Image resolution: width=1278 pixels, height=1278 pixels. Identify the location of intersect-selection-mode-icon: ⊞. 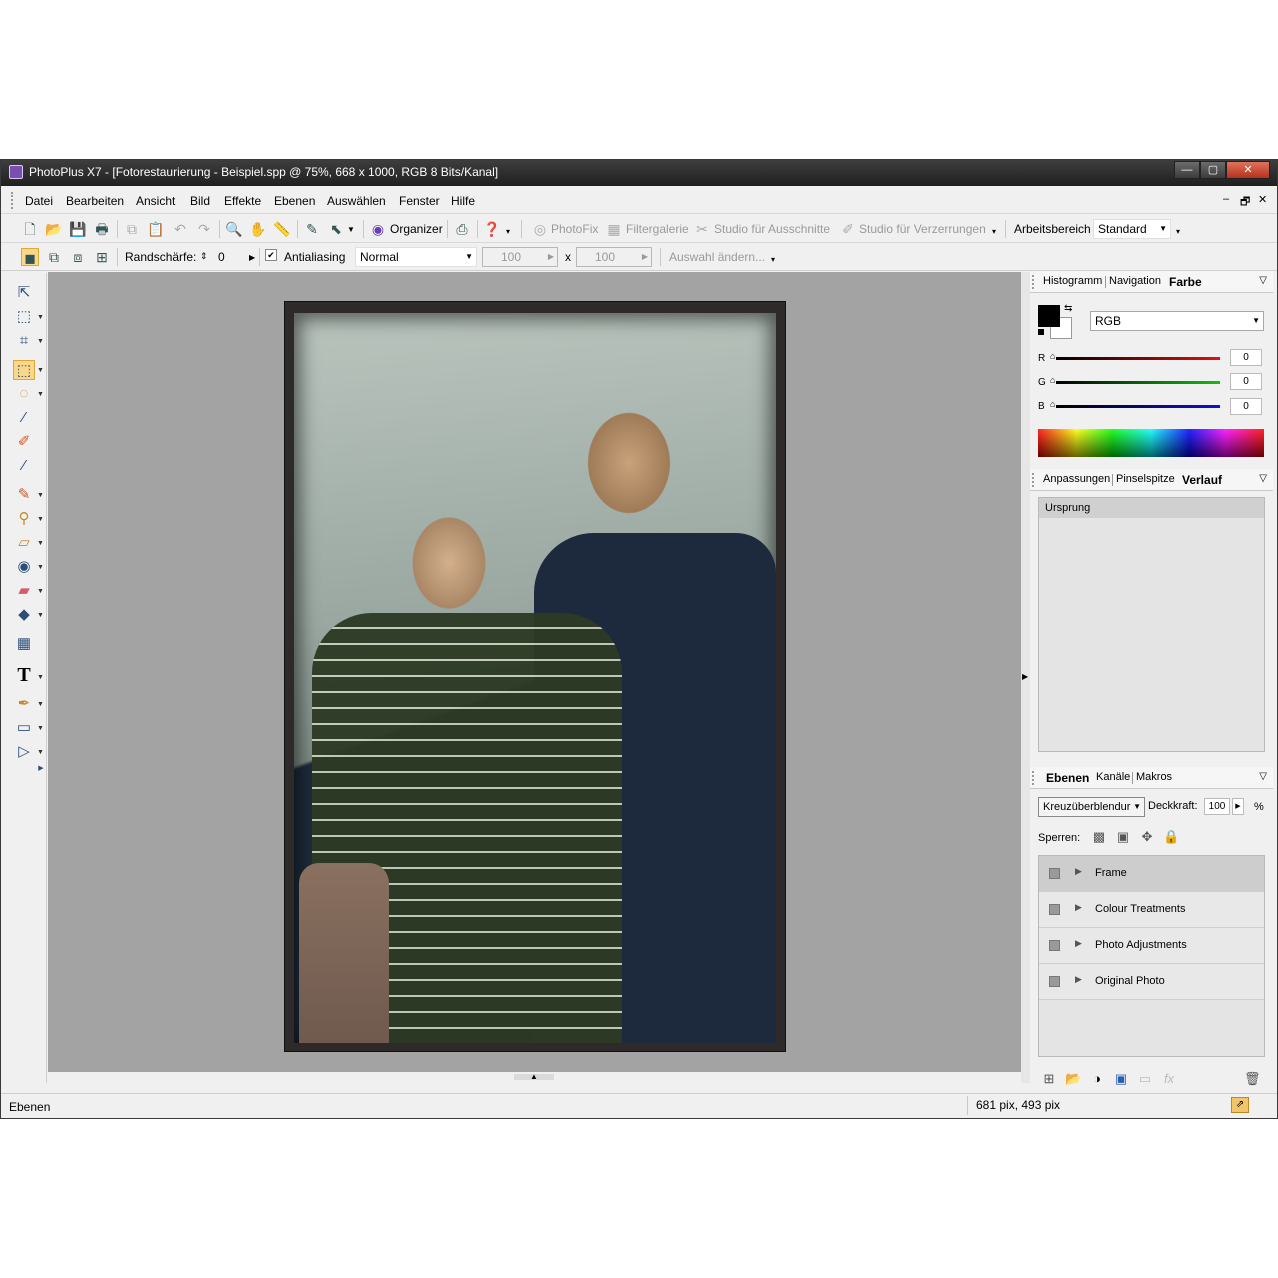
(102, 257).